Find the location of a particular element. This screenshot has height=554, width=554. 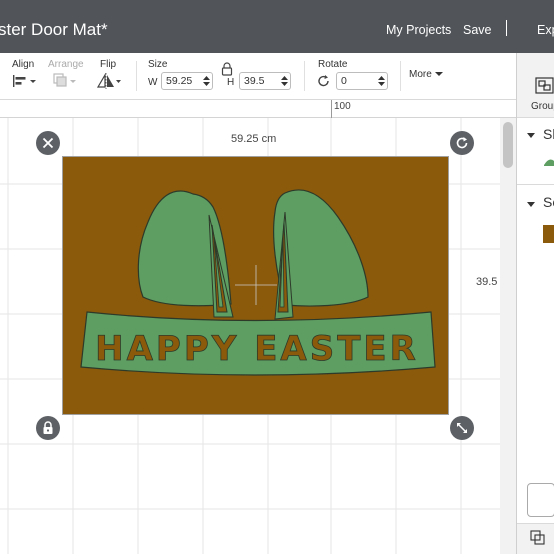

panel-footer is located at coordinates (535, 538).